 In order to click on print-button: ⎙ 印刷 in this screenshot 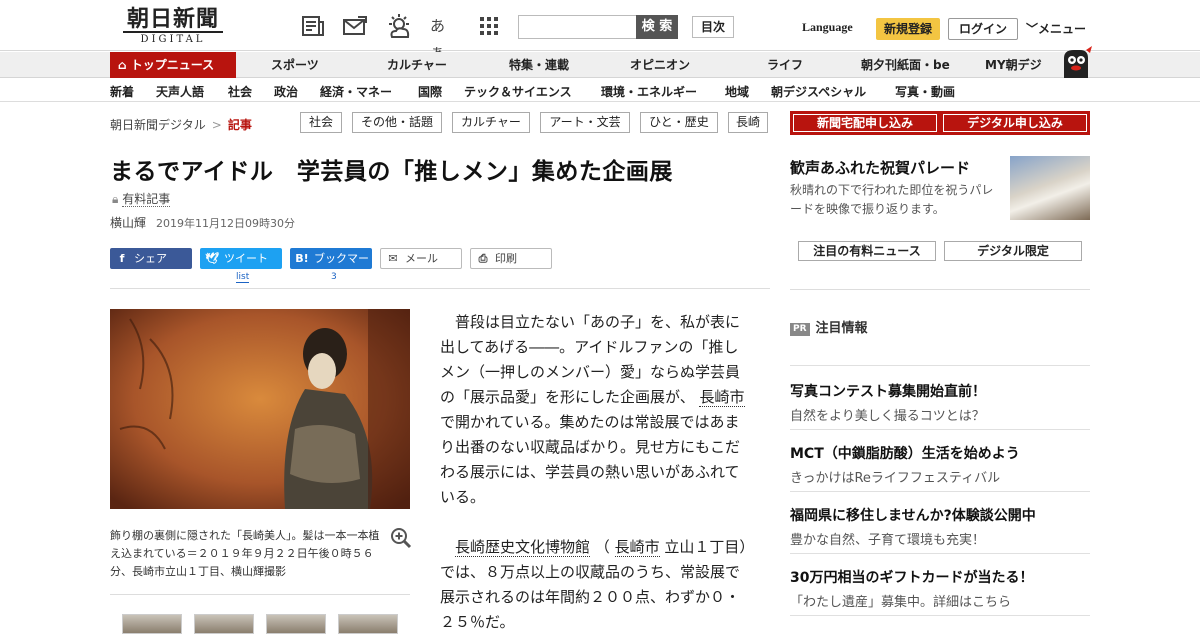, I will do `click(511, 258)`.